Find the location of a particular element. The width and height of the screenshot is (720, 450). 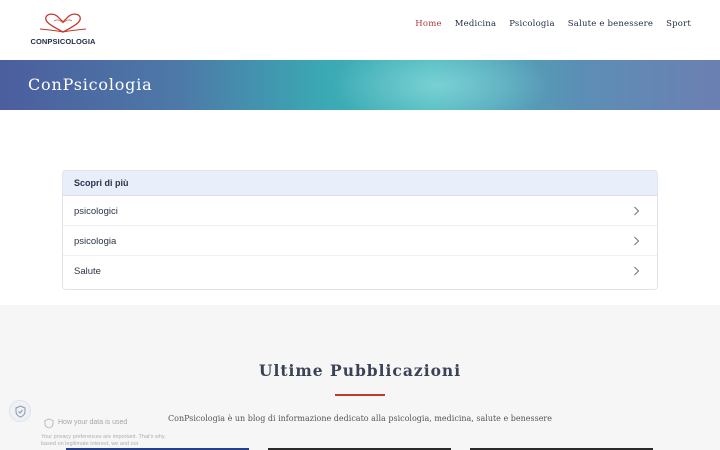

nav-item-home: Home is located at coordinates (428, 24).